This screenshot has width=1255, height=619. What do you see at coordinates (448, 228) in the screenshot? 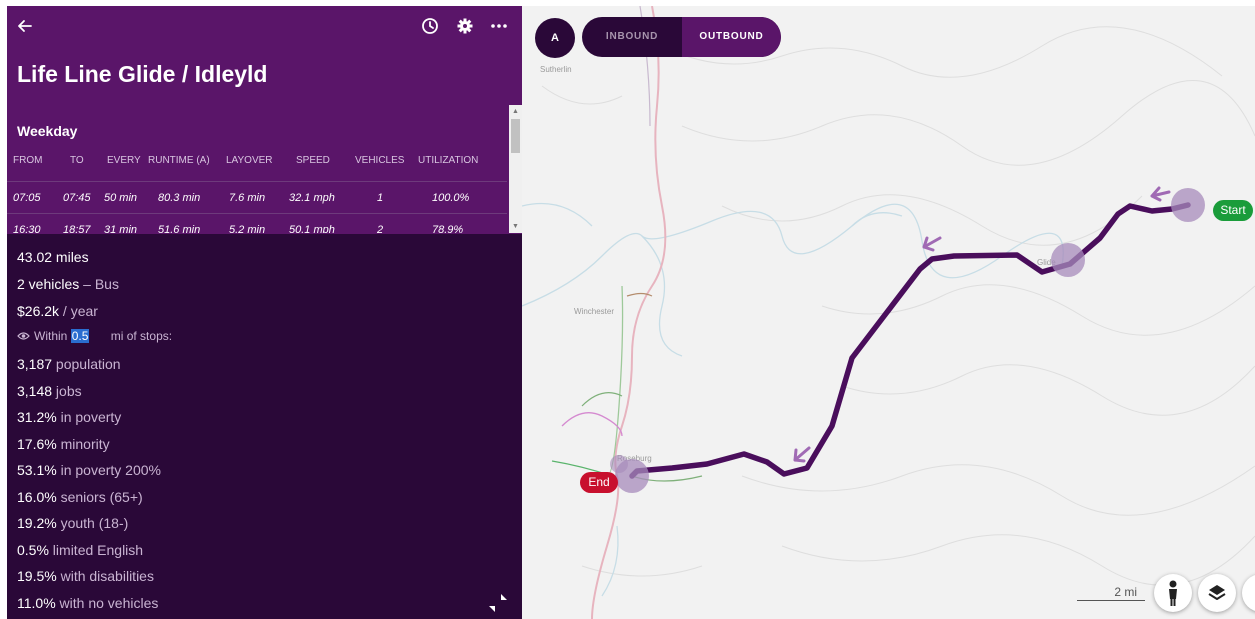
I see `cell-utilization: 78.9%` at bounding box center [448, 228].